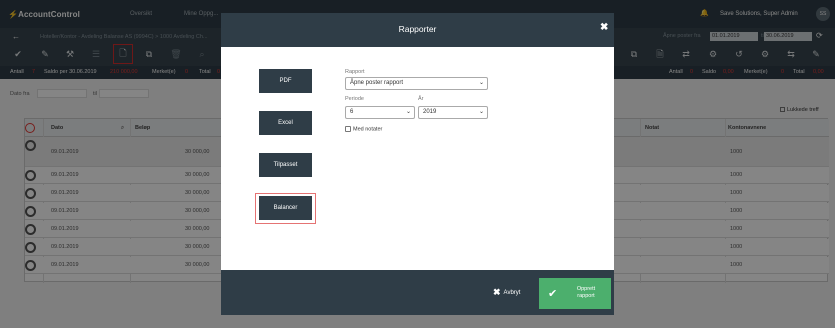 The width and height of the screenshot is (835, 328). What do you see at coordinates (355, 72) in the screenshot?
I see `rapport-label: Rapport` at bounding box center [355, 72].